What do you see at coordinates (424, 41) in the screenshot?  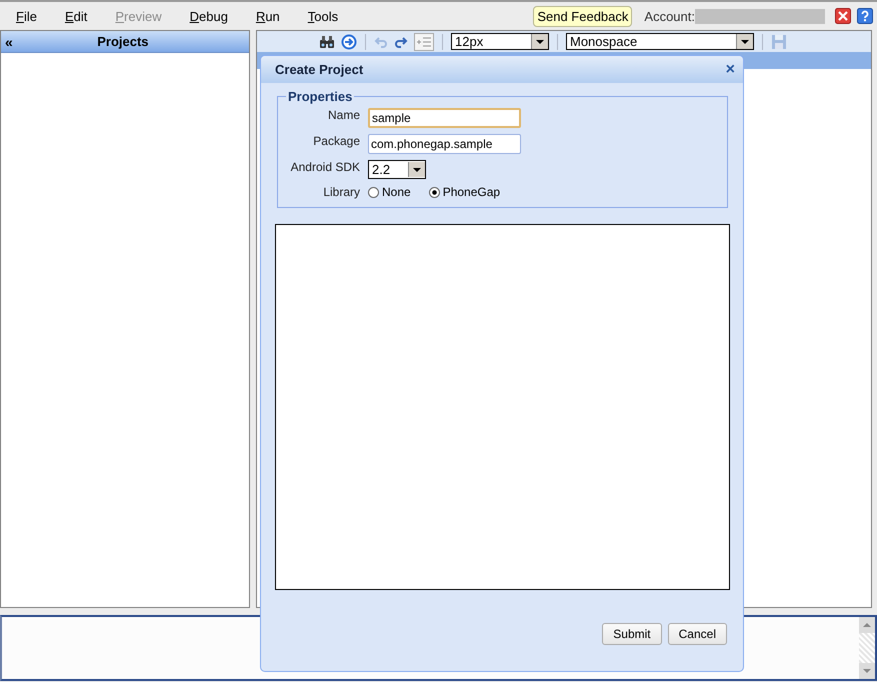 I see `indent-icon` at bounding box center [424, 41].